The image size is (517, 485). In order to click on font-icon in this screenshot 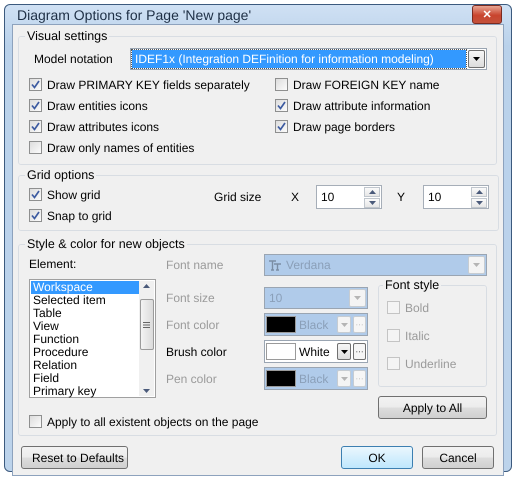, I will do `click(275, 265)`.